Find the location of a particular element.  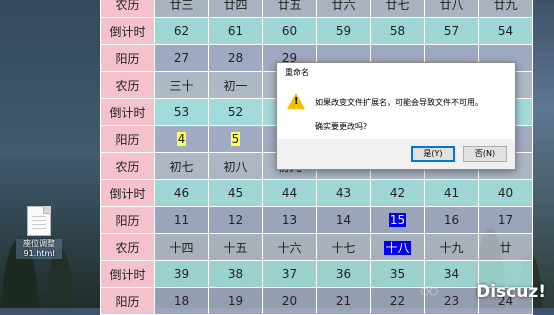

calendar-cell: 53 is located at coordinates (181, 112).